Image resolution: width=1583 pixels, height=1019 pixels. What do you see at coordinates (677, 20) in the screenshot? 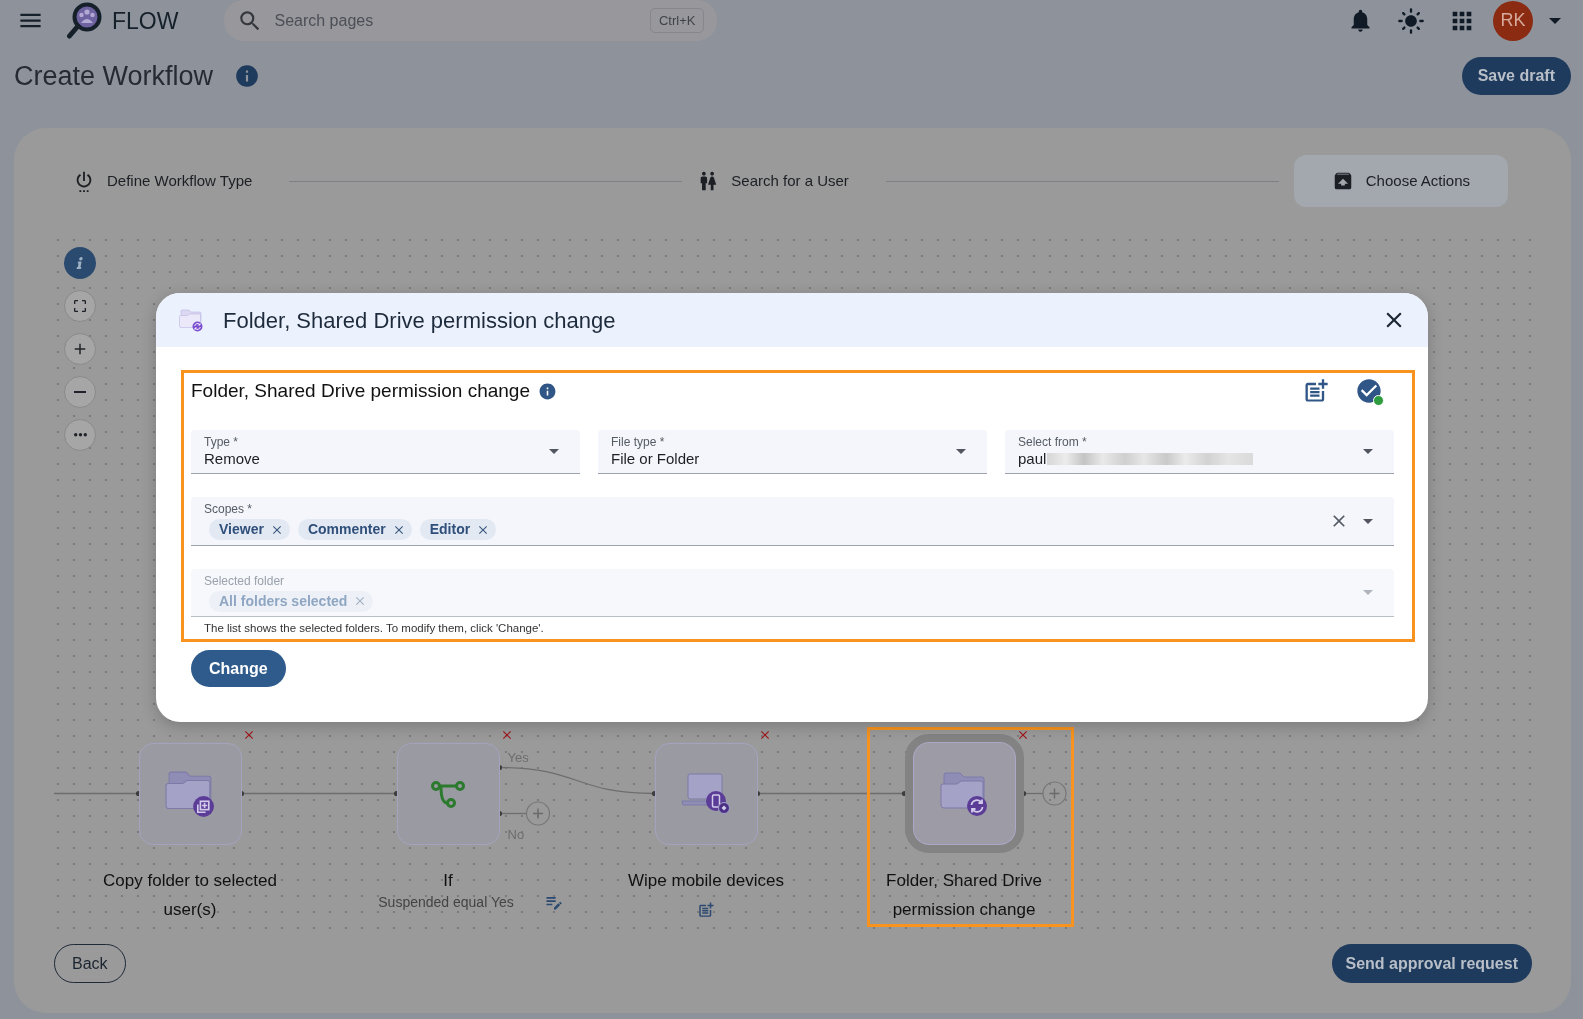
I see `shortcut-key: Ctrl+K` at bounding box center [677, 20].